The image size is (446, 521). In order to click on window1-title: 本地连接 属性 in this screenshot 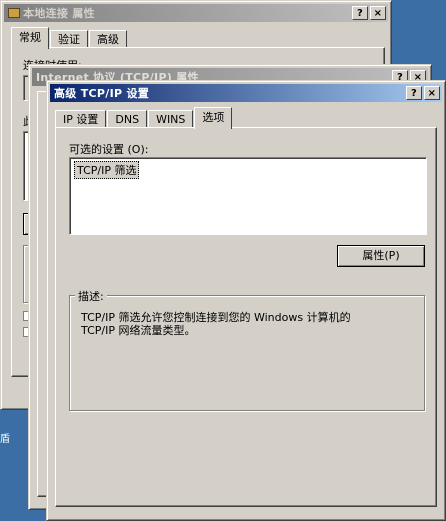, I will do `click(59, 13)`.